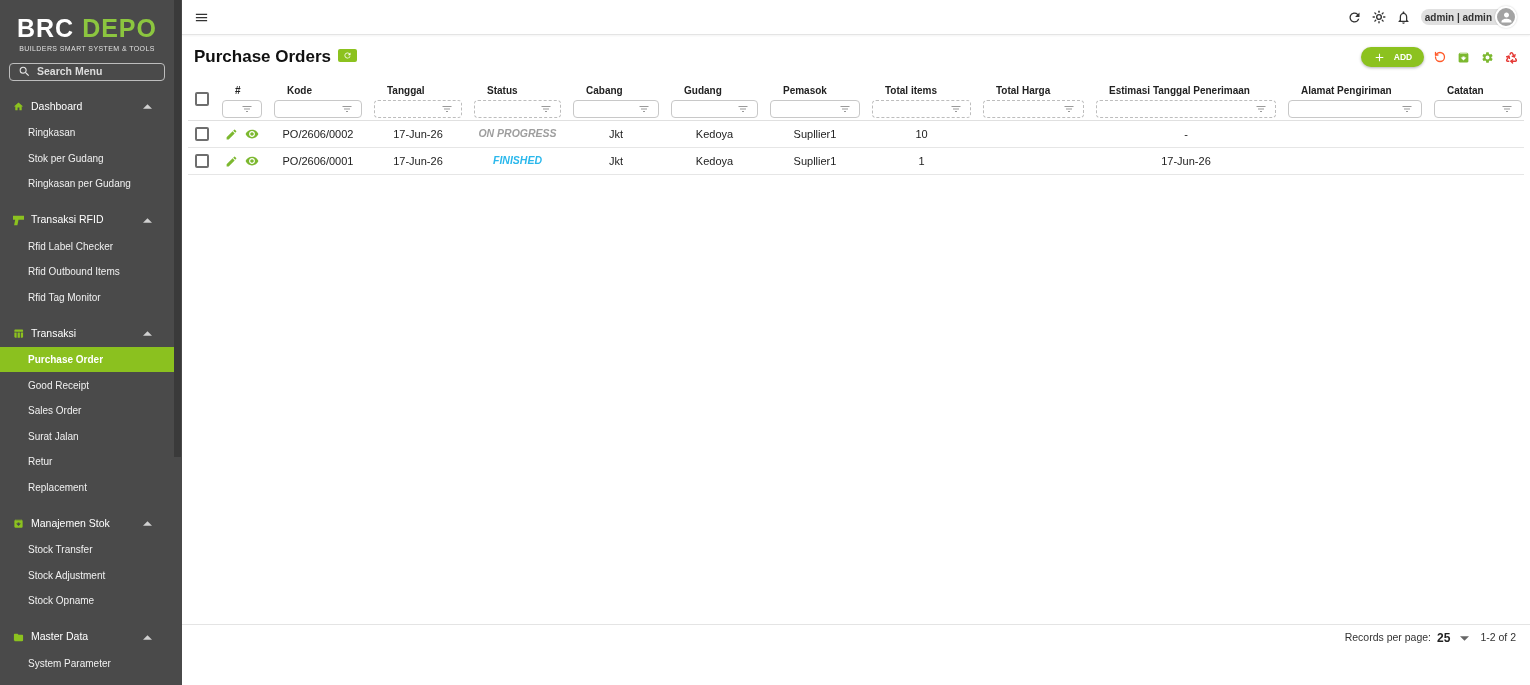 The width and height of the screenshot is (1530, 685). I want to click on rotate-arrow-icon, so click(1440, 57).